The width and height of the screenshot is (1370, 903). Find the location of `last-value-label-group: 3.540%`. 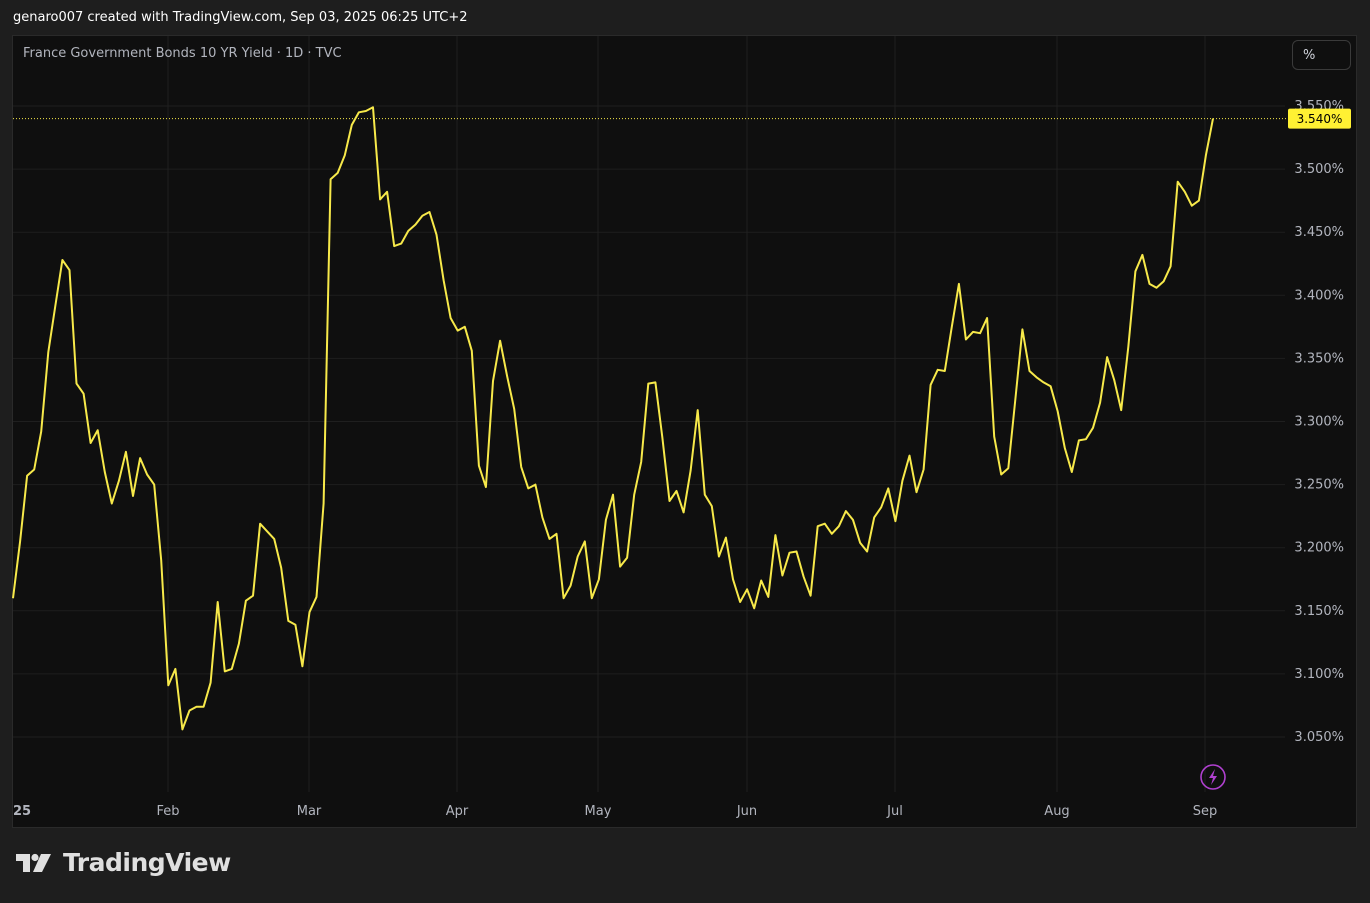

last-value-label-group: 3.540% is located at coordinates (1319, 118).